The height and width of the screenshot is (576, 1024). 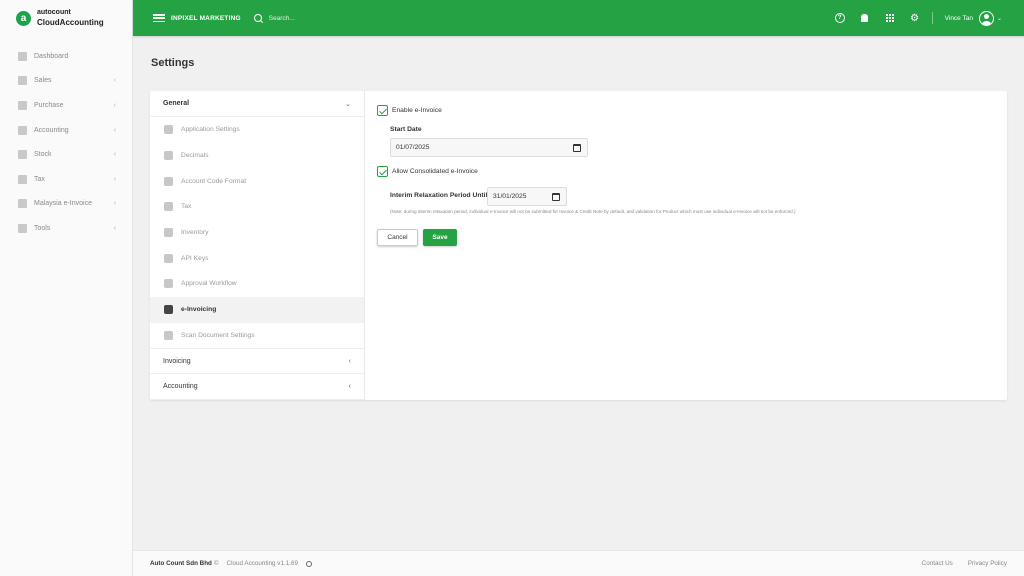 What do you see at coordinates (258, 18) in the screenshot?
I see `search-icon` at bounding box center [258, 18].